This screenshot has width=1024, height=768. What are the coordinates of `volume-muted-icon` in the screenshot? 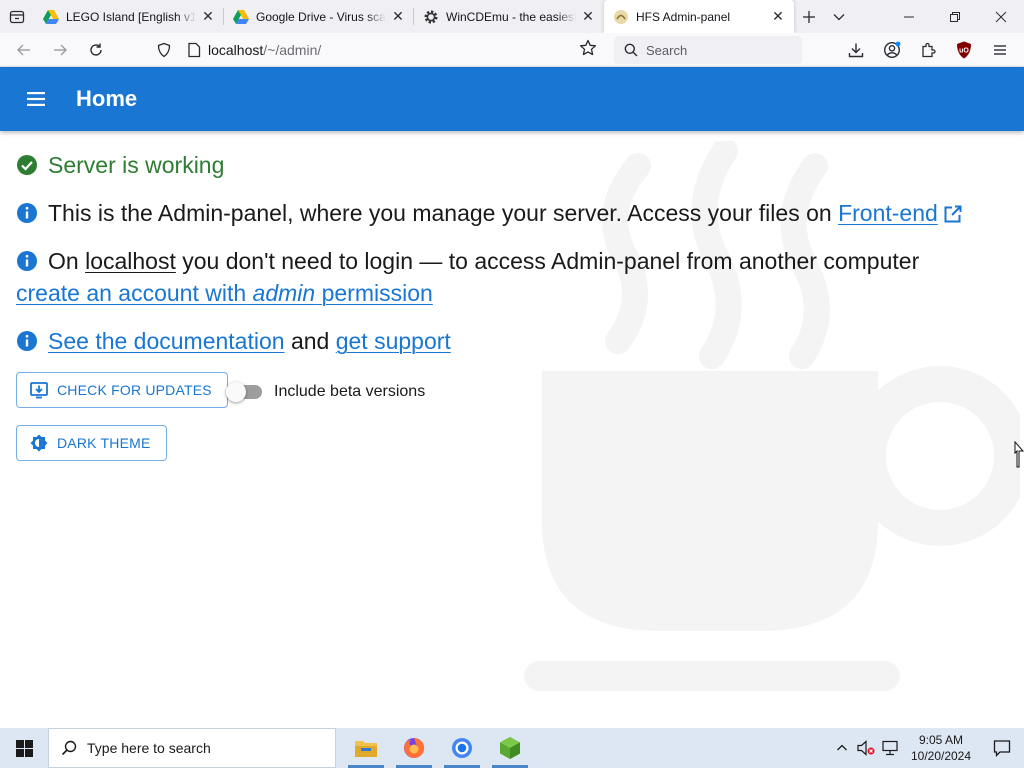 It's located at (866, 748).